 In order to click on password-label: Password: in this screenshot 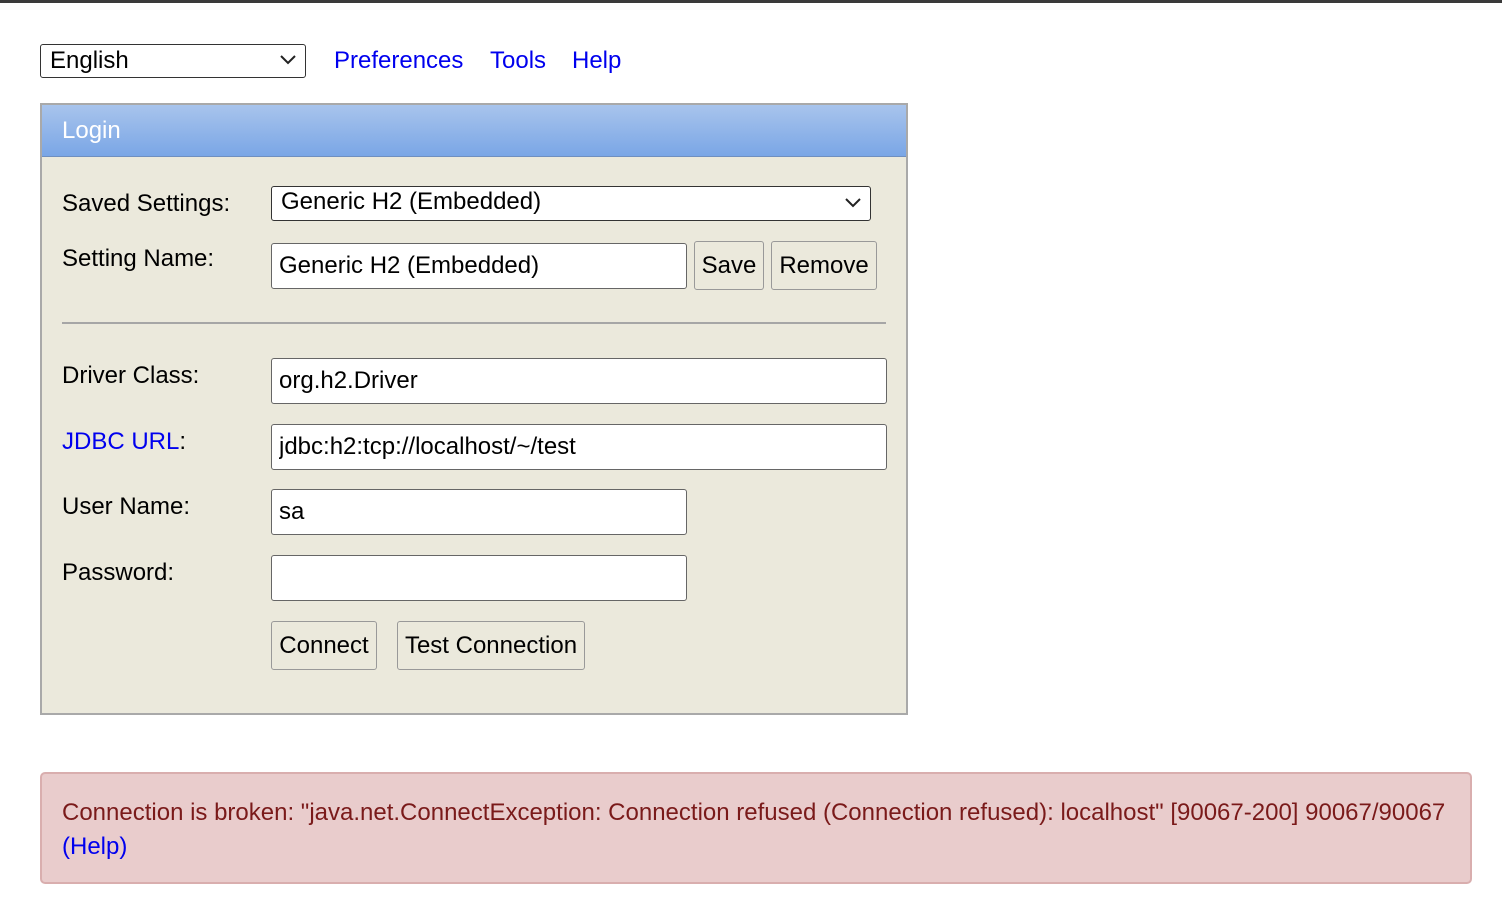, I will do `click(118, 572)`.